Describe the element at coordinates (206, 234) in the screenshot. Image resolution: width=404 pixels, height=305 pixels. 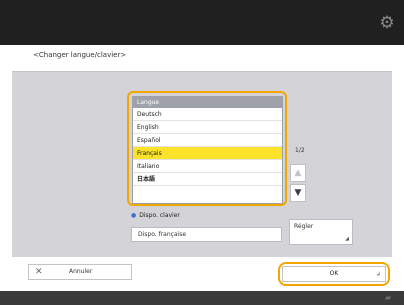
I see `keyboard-layout-field: Dispo. française` at that location.